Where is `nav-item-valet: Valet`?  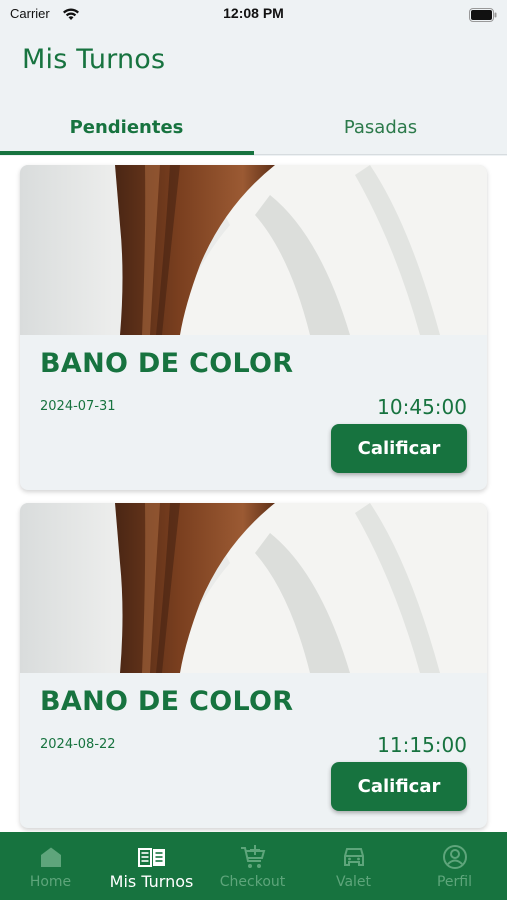
nav-item-valet: Valet is located at coordinates (353, 866).